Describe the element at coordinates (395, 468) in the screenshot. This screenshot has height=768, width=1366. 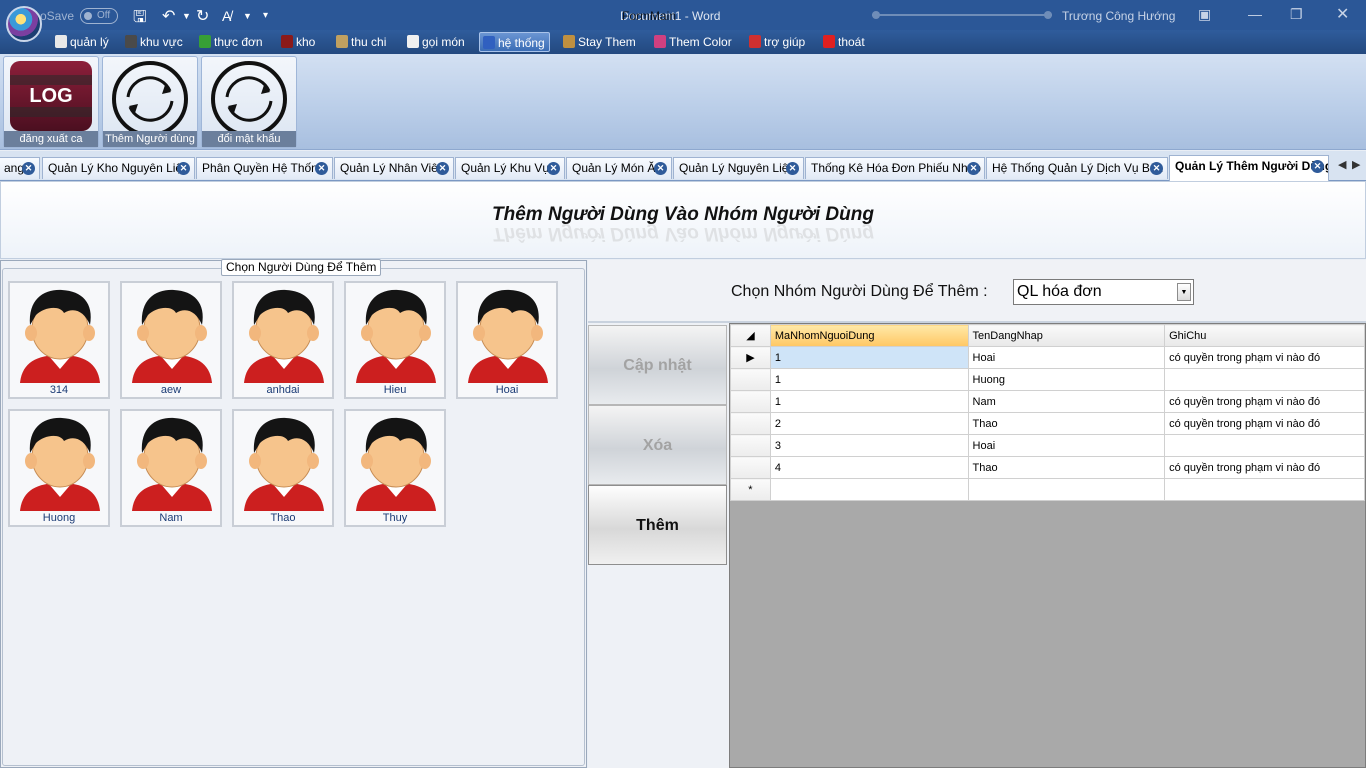
I see `user-card: Thuy` at that location.